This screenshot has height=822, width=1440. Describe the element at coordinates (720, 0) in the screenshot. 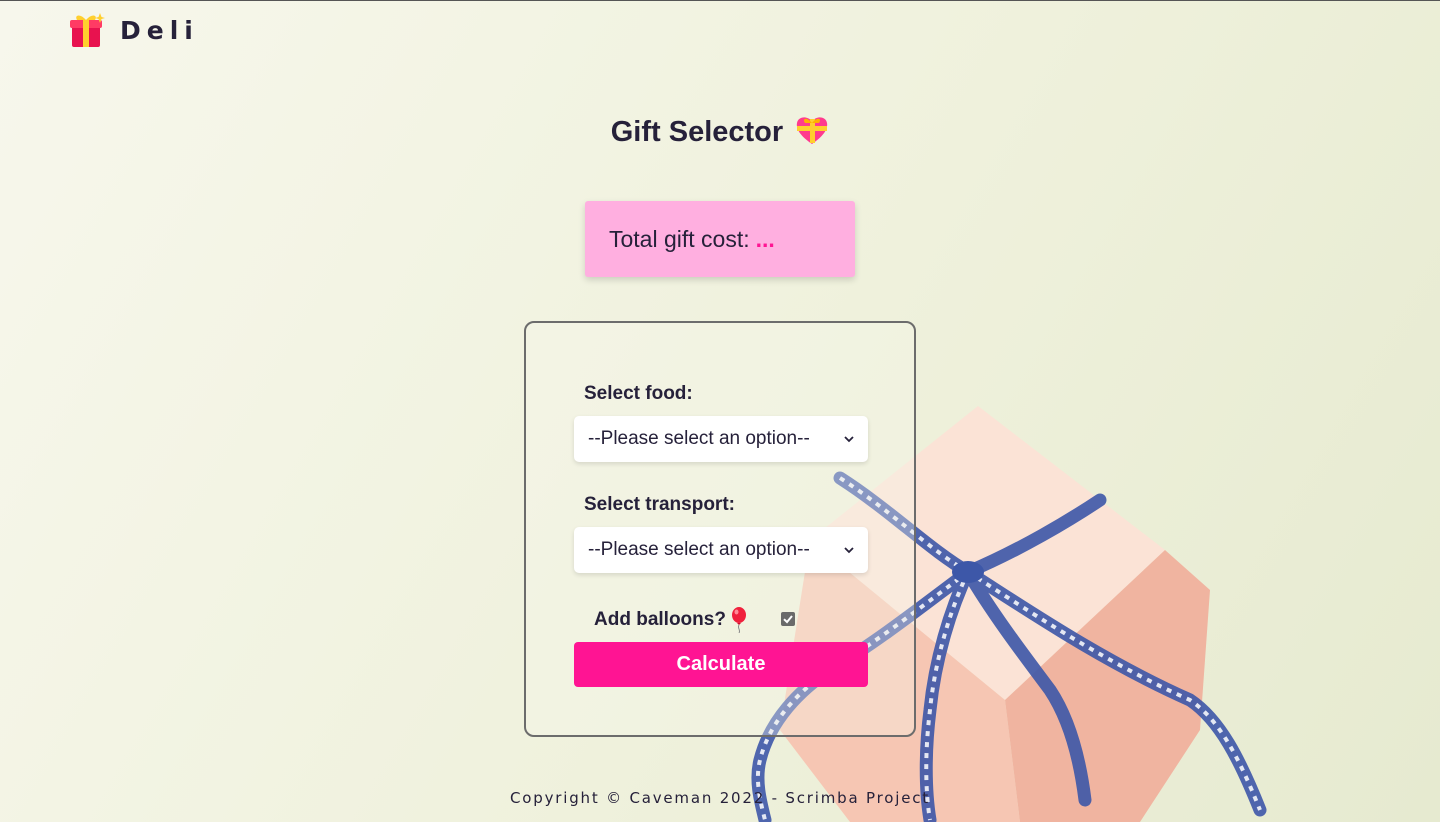

I see `top-rule` at that location.